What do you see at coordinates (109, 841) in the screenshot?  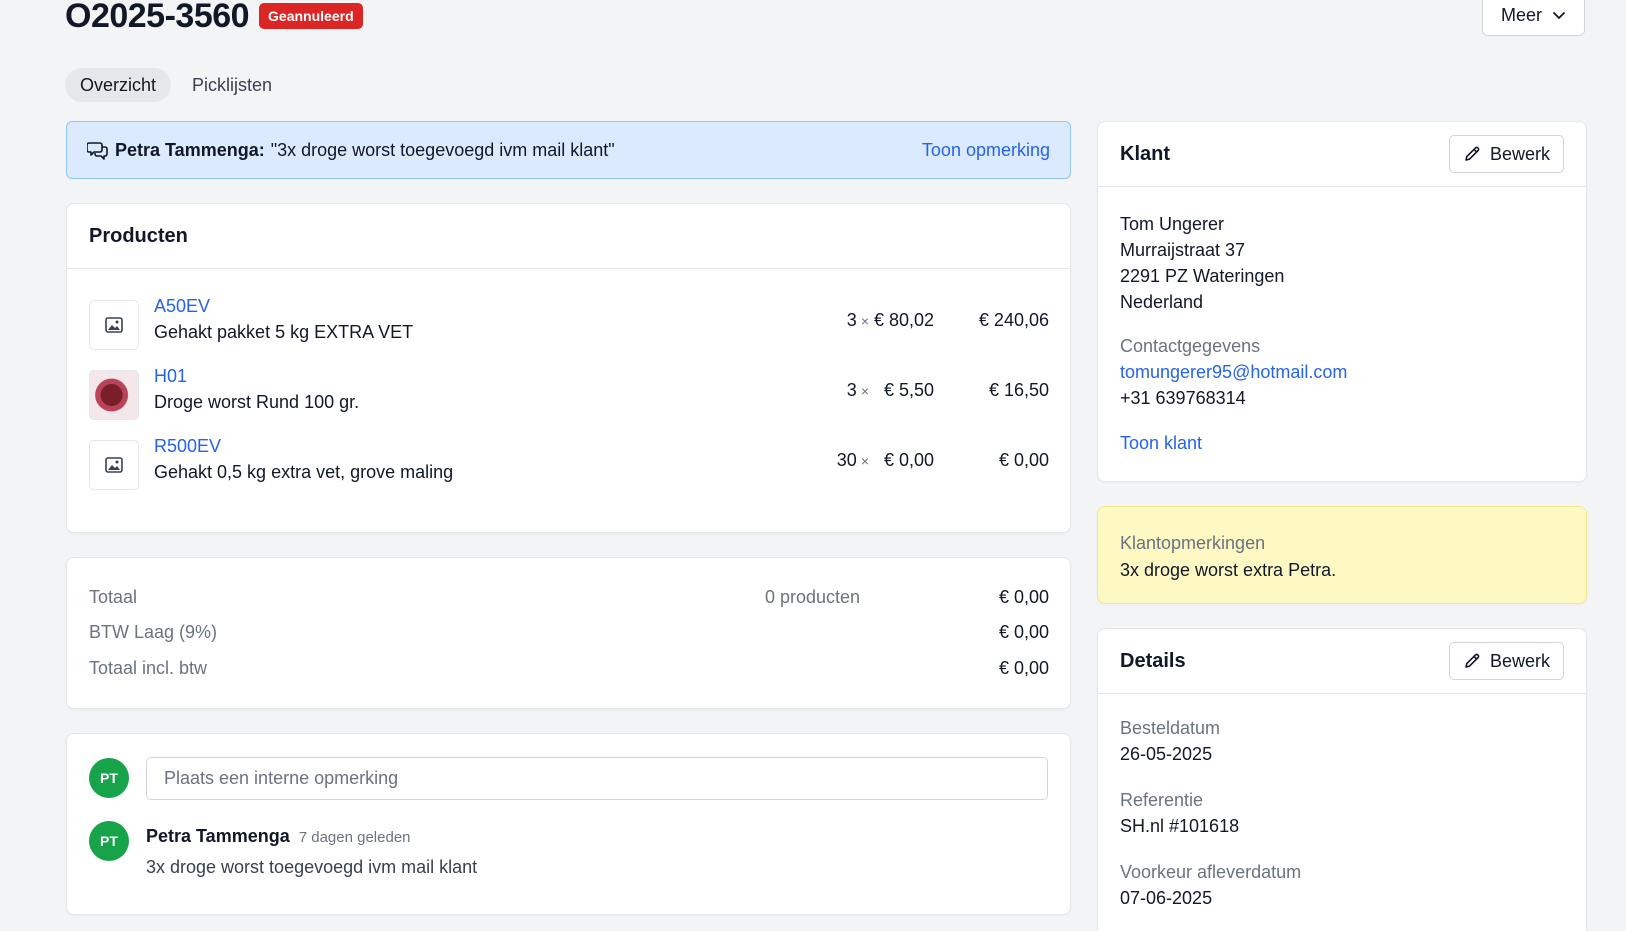 I see `avatar: PT` at bounding box center [109, 841].